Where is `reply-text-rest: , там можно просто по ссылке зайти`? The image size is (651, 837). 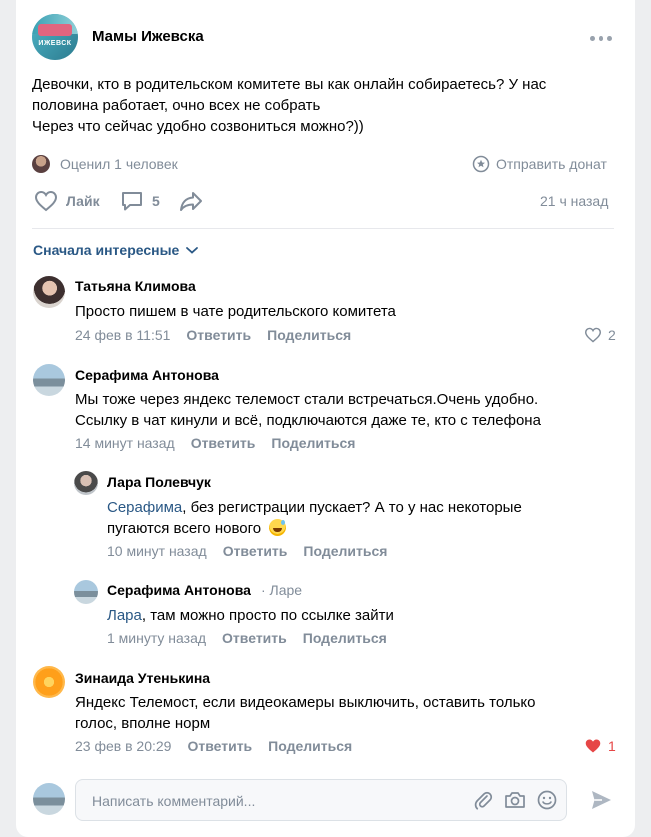 reply-text-rest: , там можно просто по ссылке зайти is located at coordinates (267, 615).